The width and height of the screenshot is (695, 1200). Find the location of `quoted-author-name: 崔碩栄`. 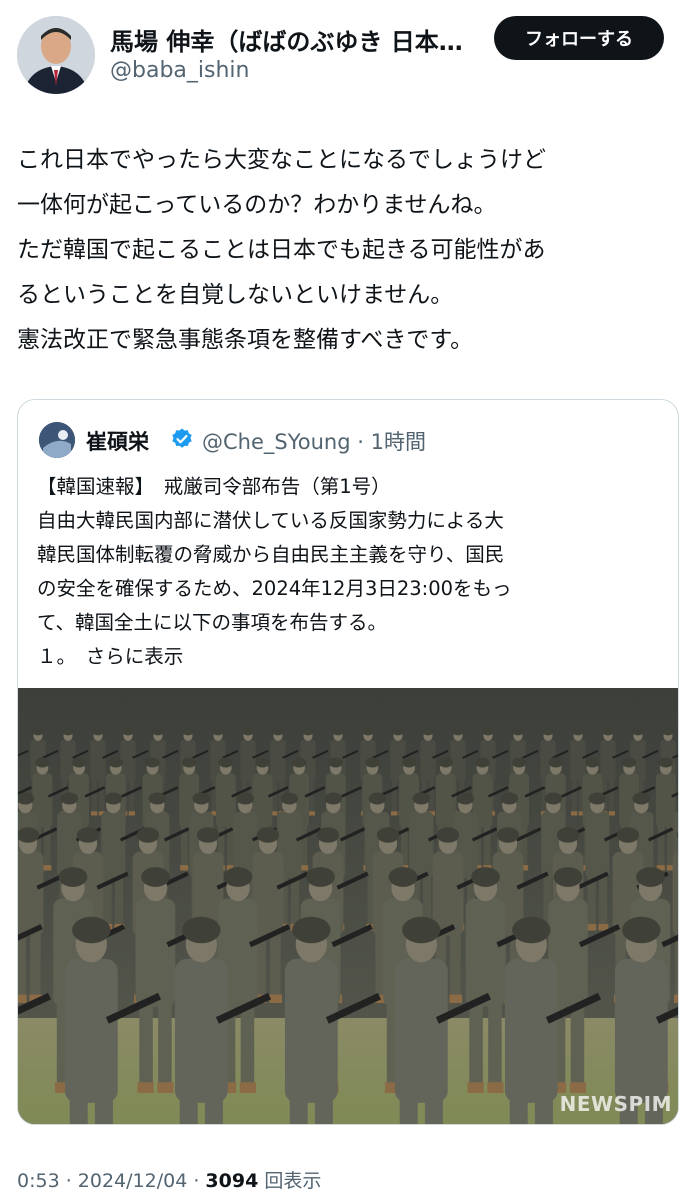

quoted-author-name: 崔碩栄 is located at coordinates (117, 441).